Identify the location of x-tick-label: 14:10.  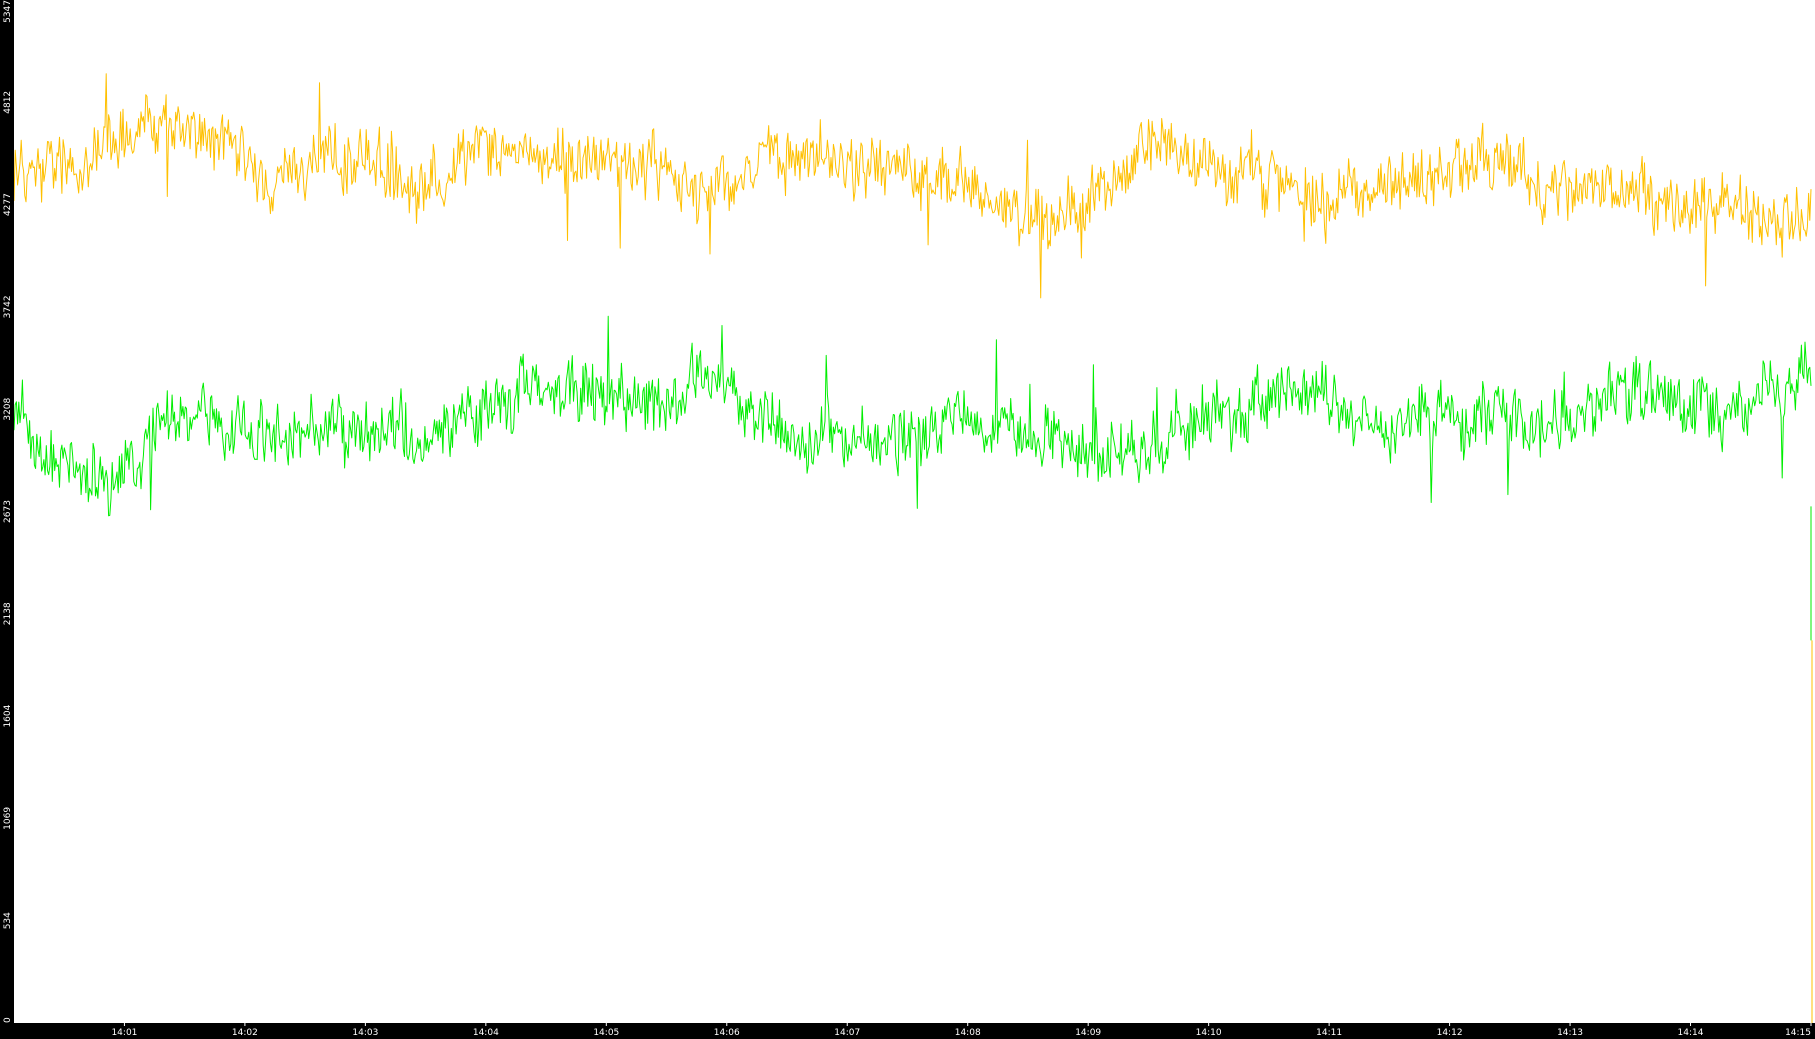
(1209, 1033).